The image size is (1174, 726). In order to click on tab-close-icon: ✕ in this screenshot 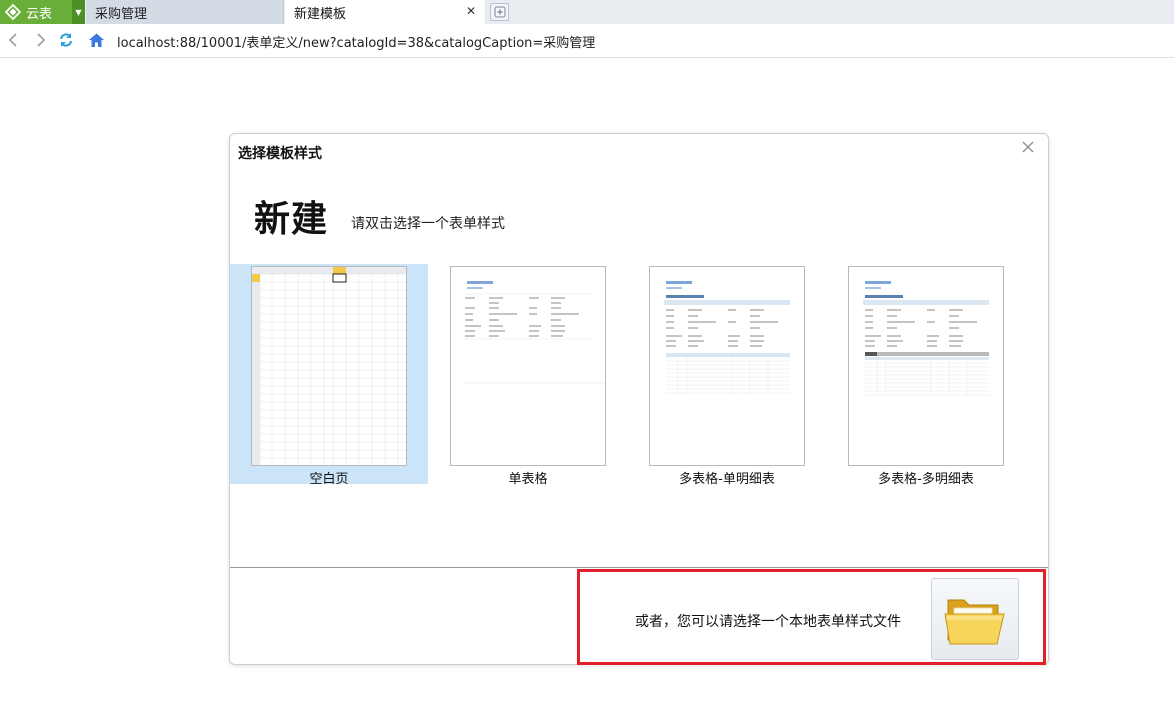, I will do `click(471, 11)`.